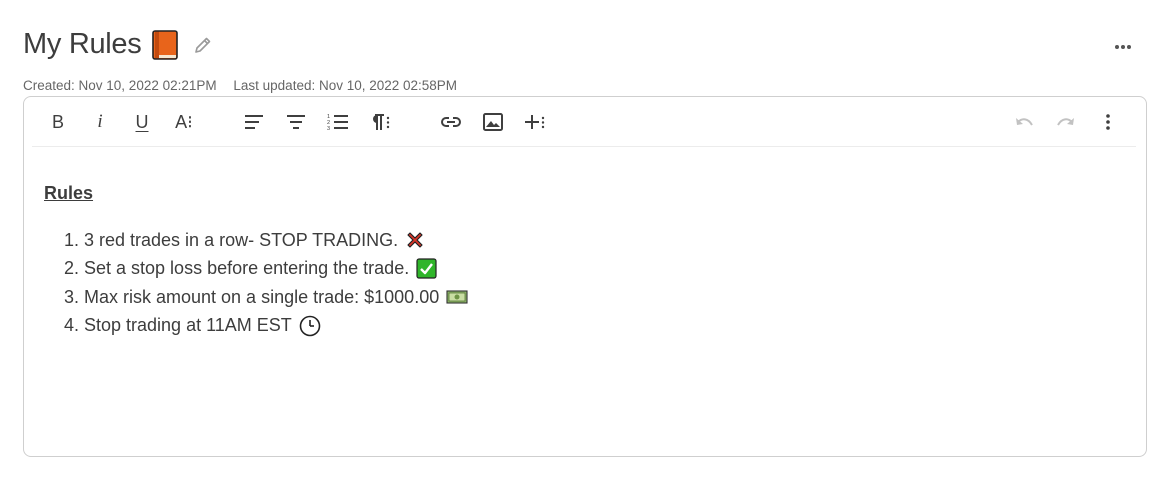 This screenshot has height=479, width=1173. I want to click on editor-toolbar: B i U A⁝ 1 2 3, so click(584, 122).